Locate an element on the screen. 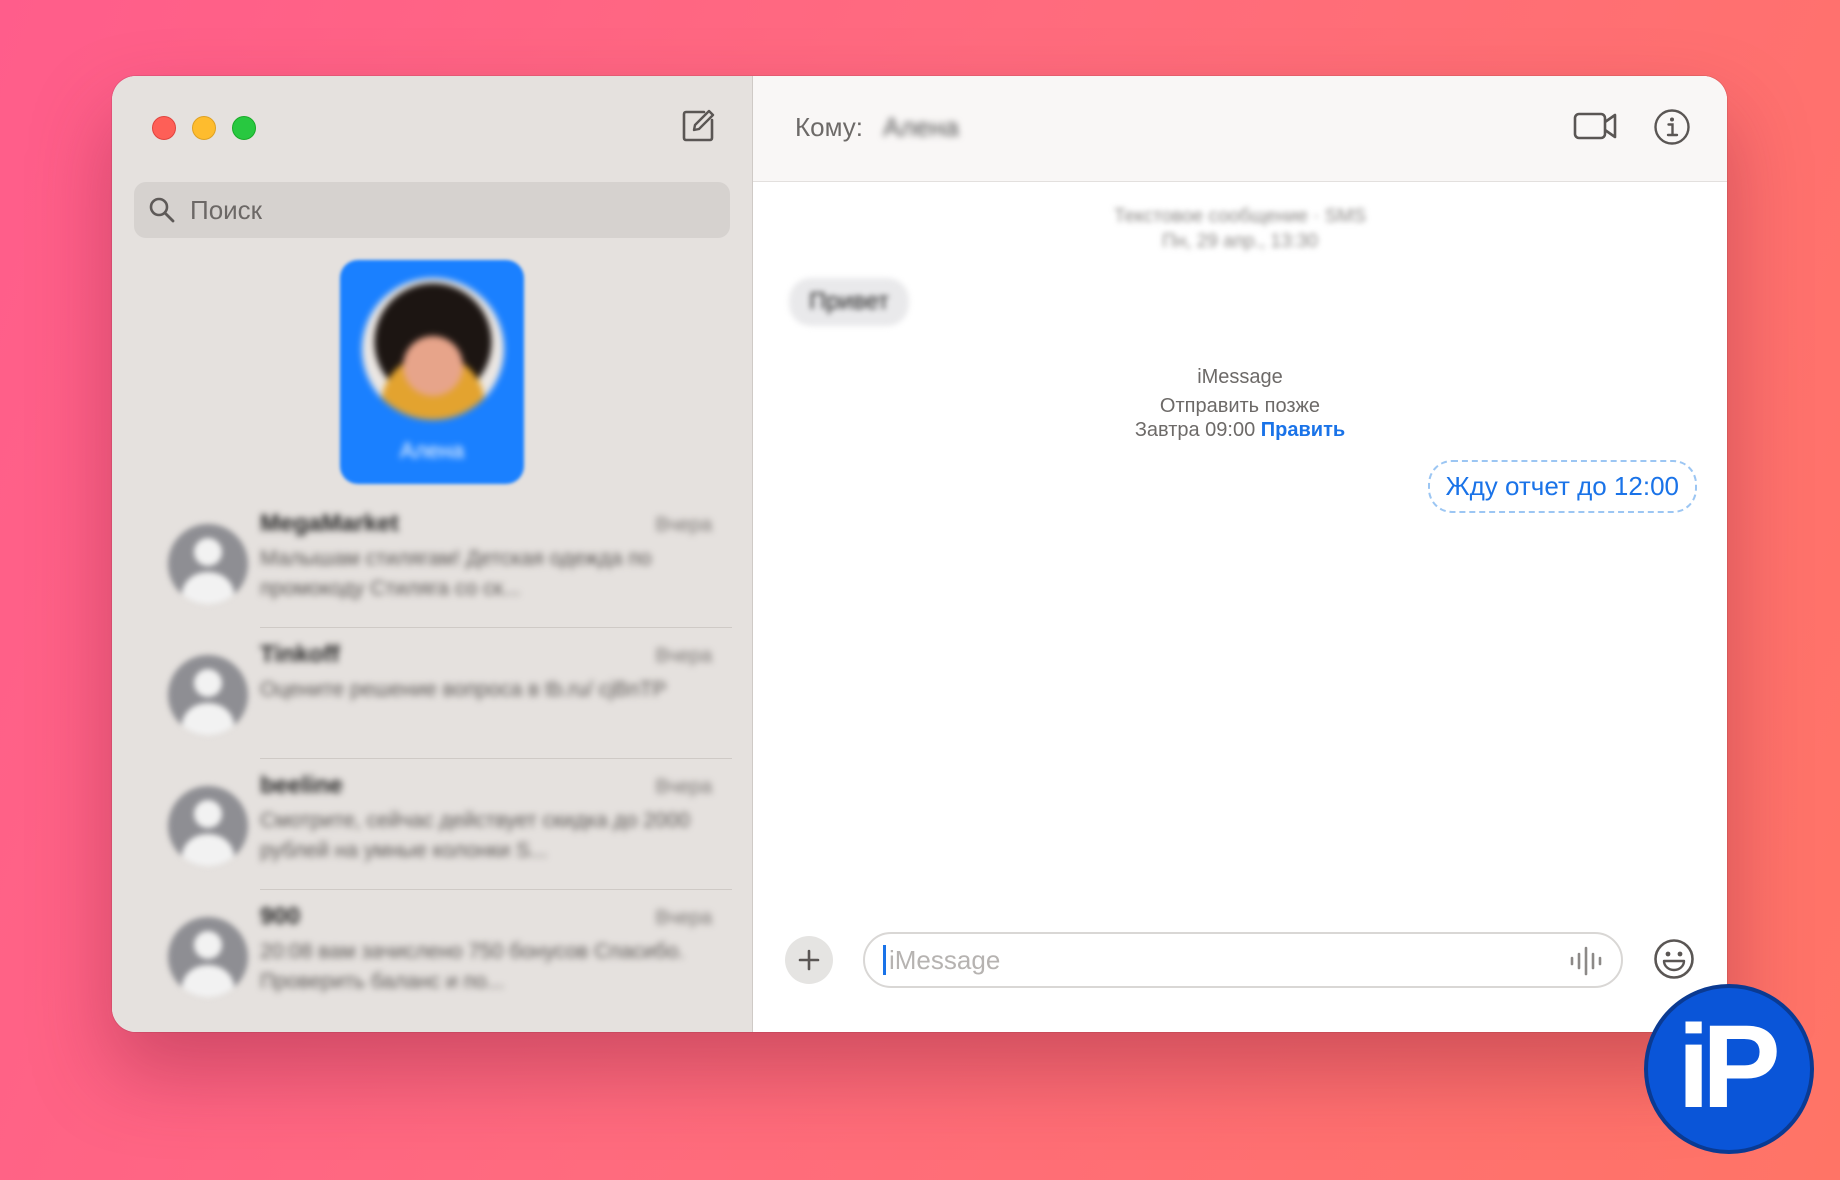 Image resolution: width=1840 pixels, height=1180 pixels. edit-schedule-link: Править is located at coordinates (1303, 430).